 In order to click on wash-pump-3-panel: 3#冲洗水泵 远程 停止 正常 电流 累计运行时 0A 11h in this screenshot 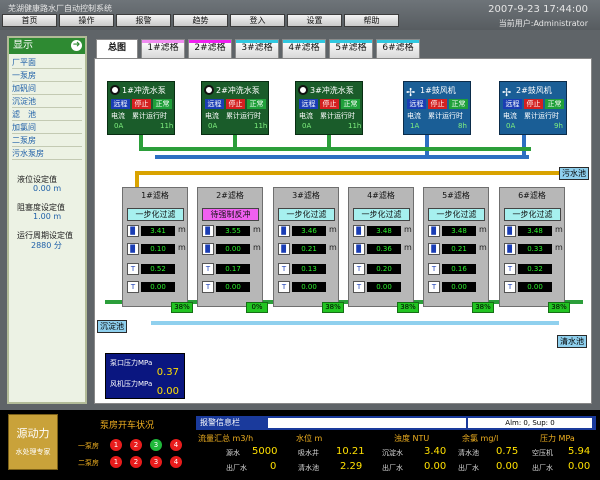, I will do `click(329, 108)`.